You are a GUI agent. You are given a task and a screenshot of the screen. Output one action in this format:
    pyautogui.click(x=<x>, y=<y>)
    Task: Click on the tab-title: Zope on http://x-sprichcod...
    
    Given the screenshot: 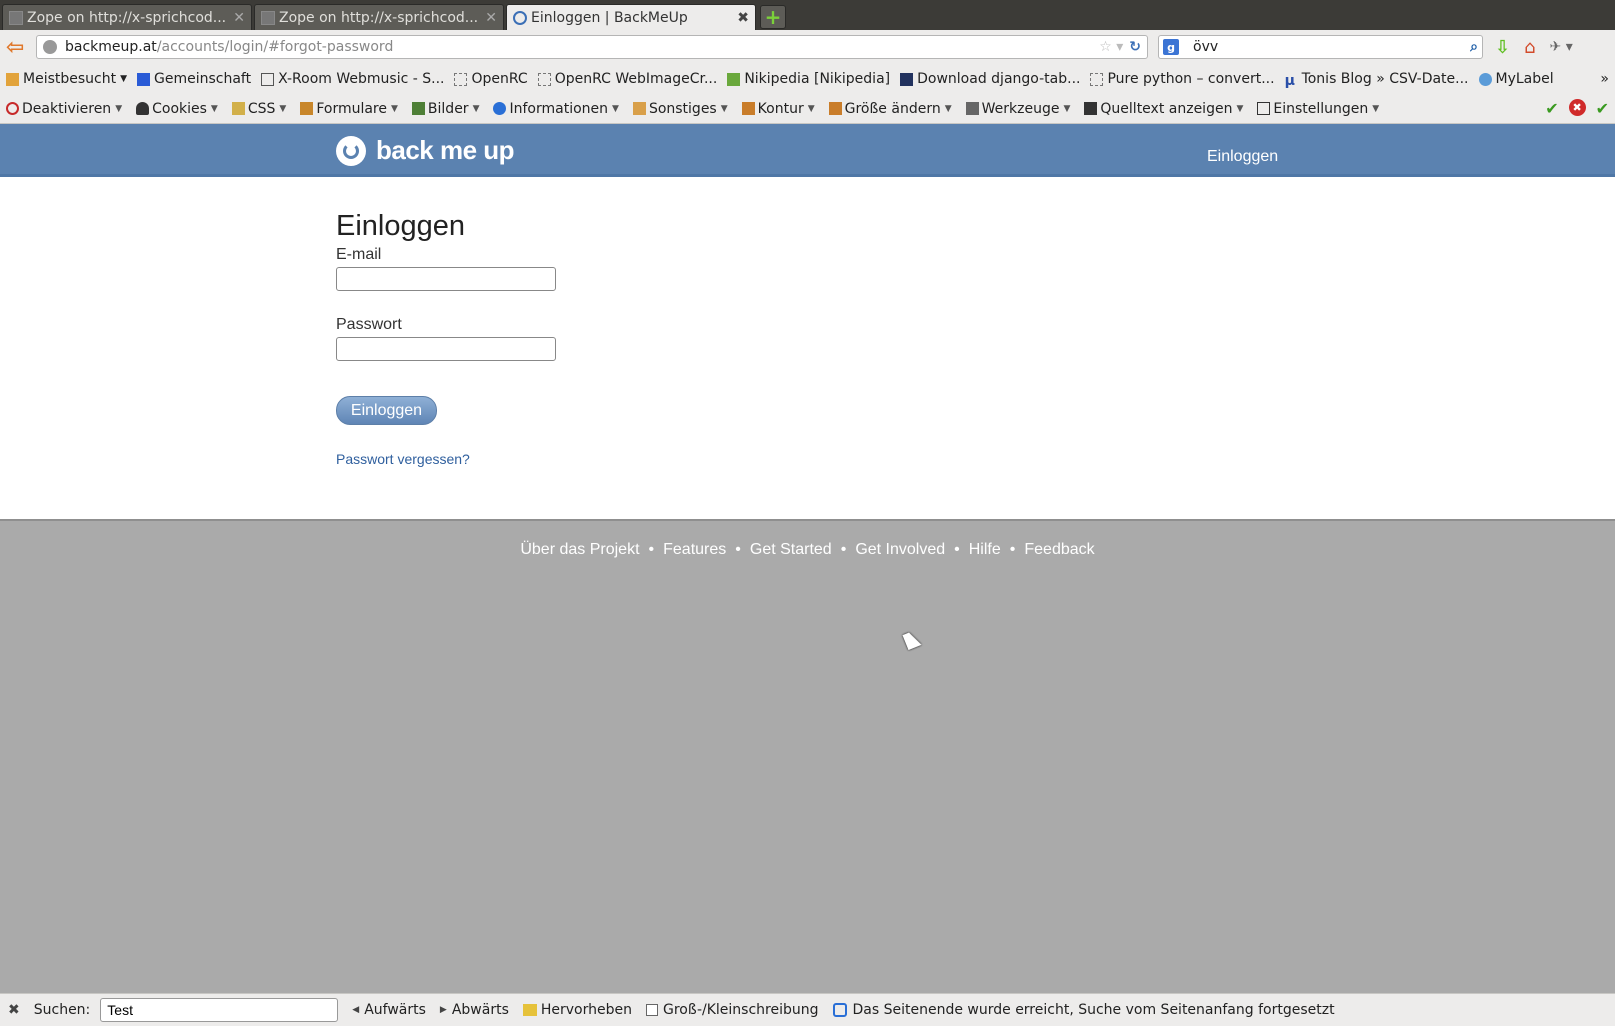 What is the action you would take?
    pyautogui.click(x=127, y=17)
    